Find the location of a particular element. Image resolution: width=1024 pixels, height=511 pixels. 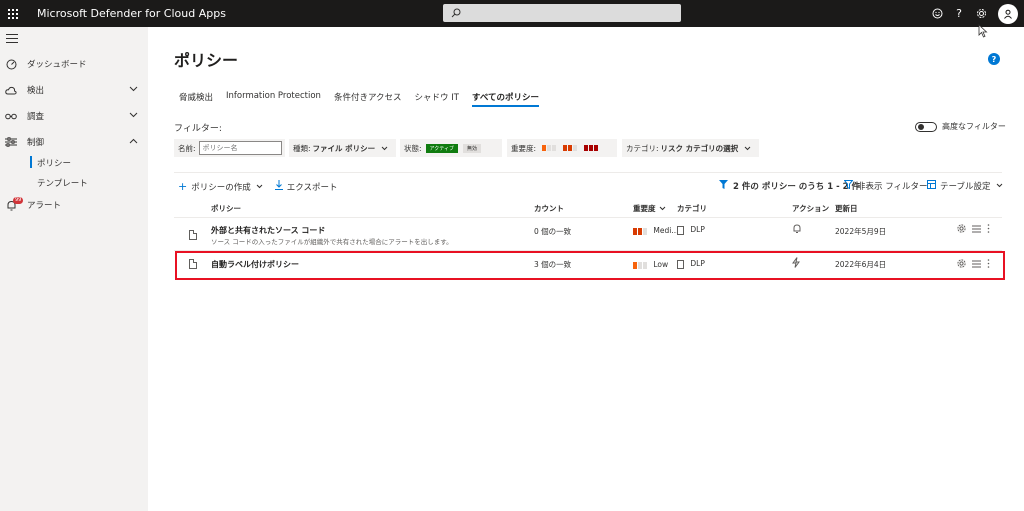

gear-icon is located at coordinates (981, 13).